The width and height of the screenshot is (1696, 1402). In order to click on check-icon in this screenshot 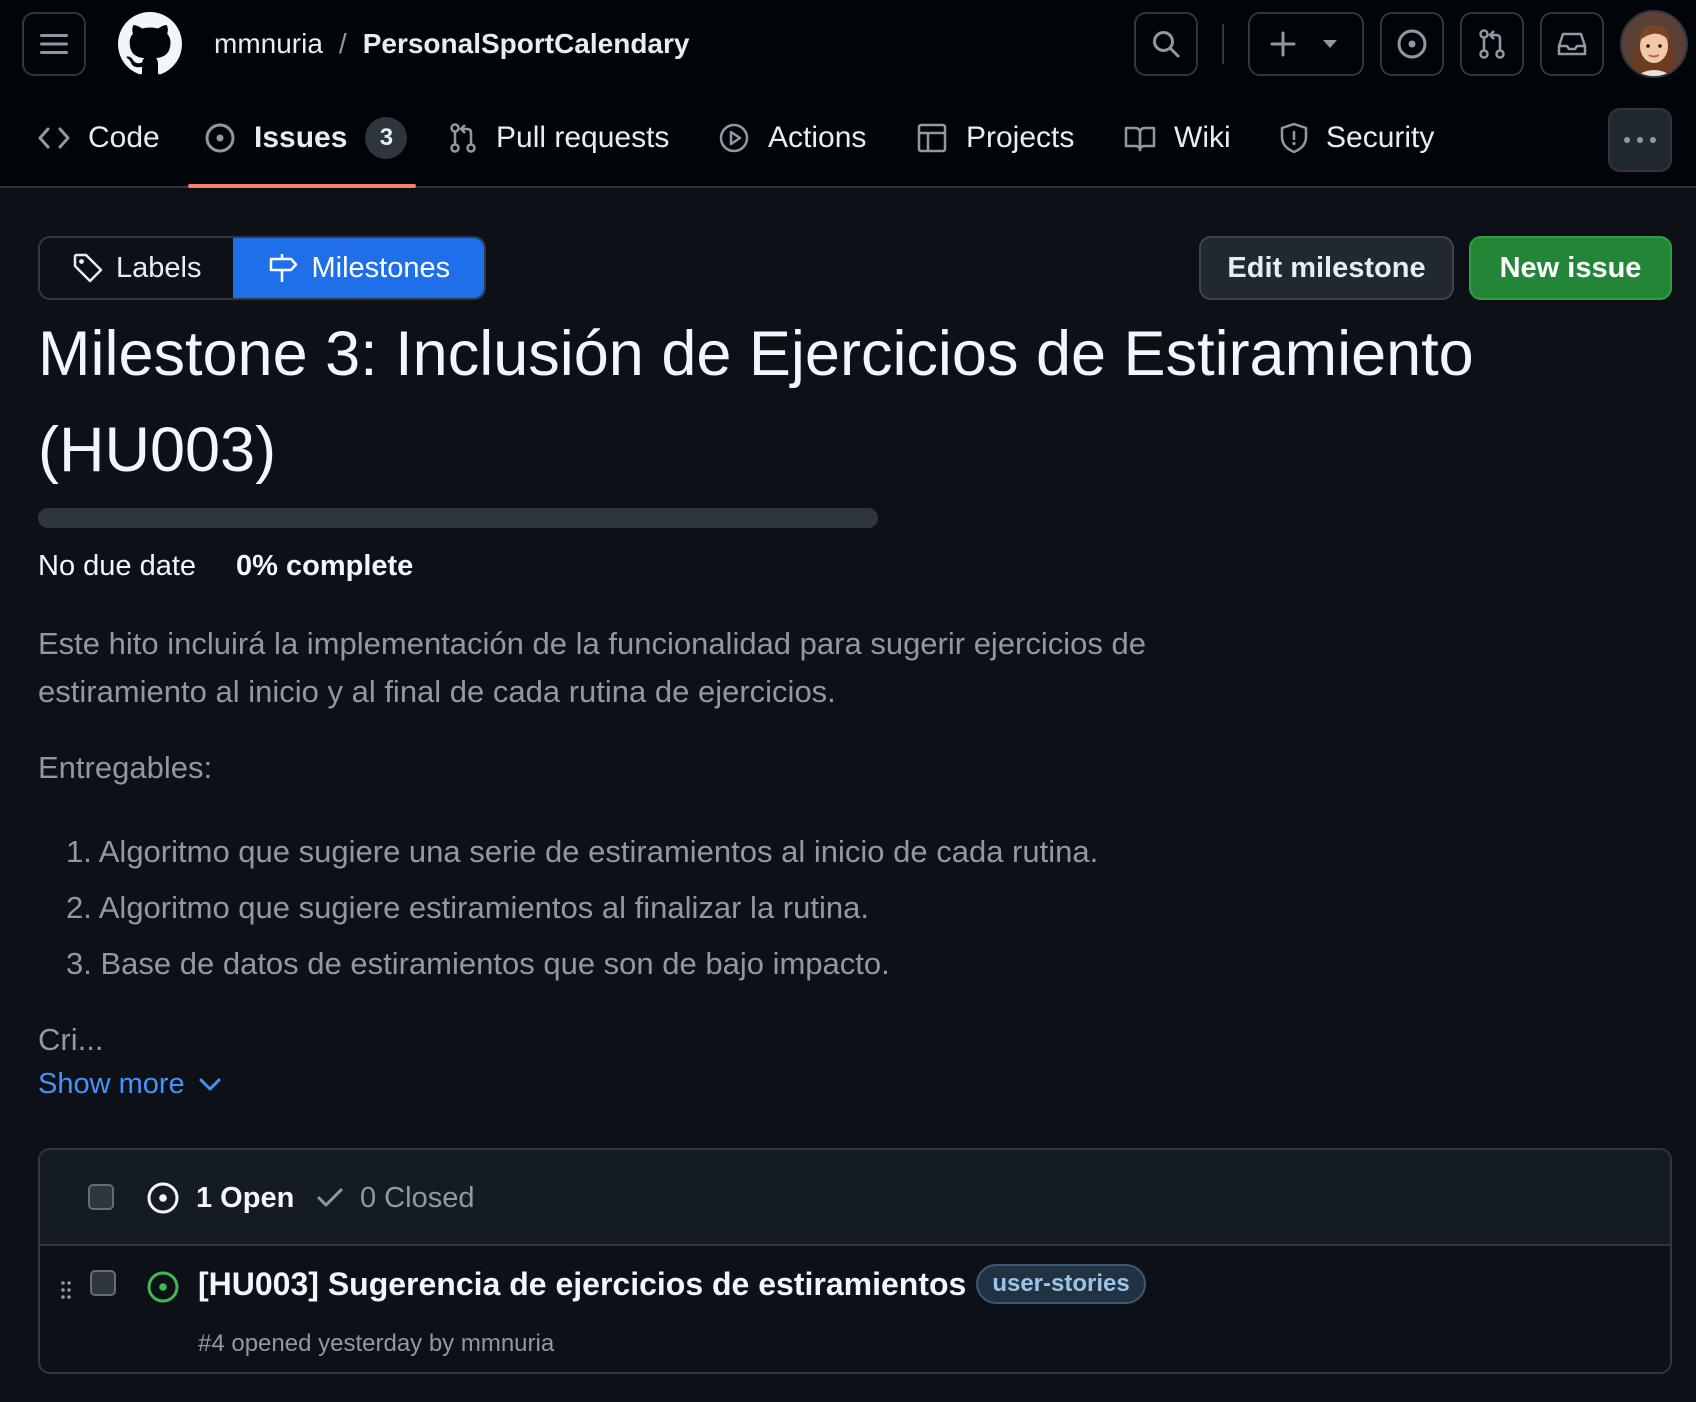, I will do `click(330, 1198)`.